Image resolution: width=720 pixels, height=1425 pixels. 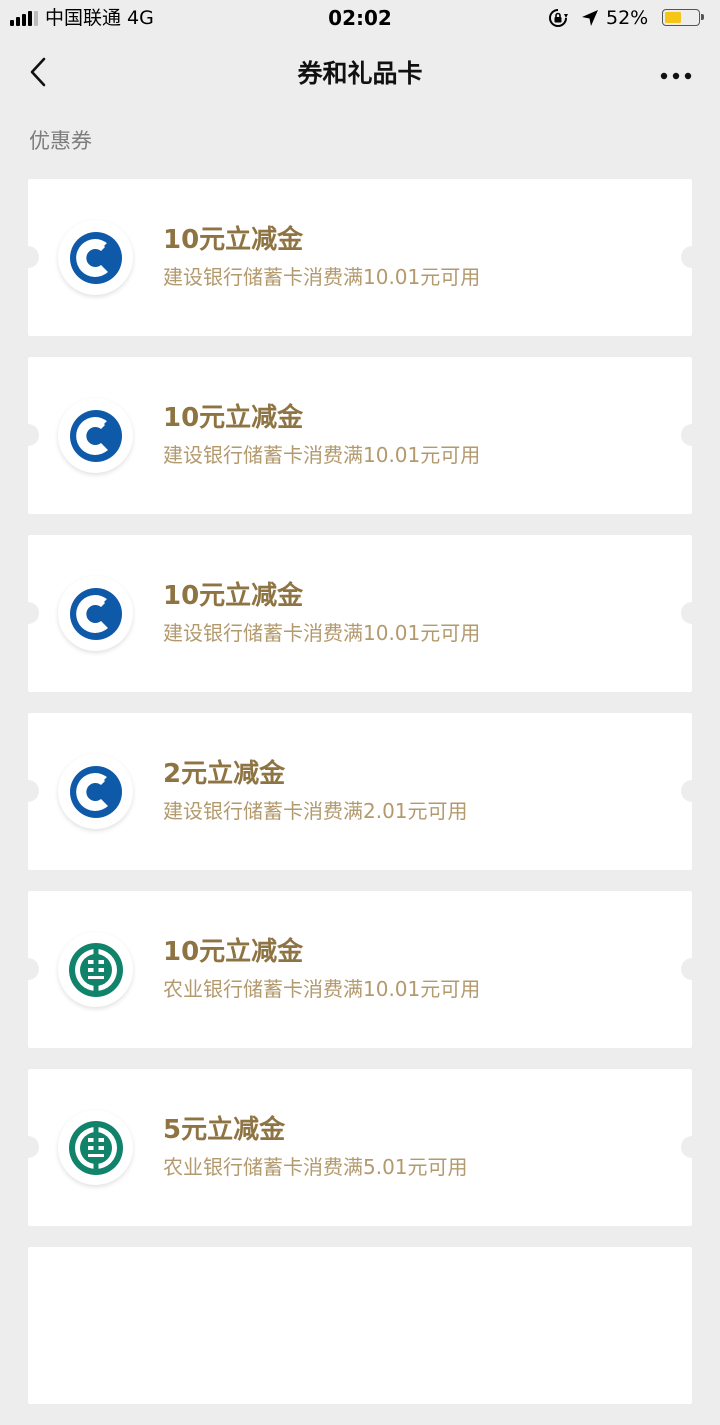 I want to click on more-dots-icon, so click(x=676, y=74).